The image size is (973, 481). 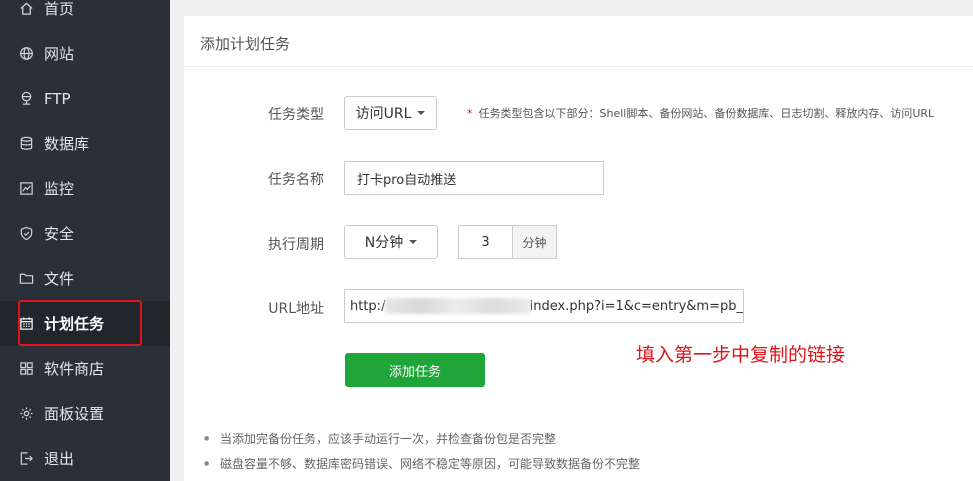 What do you see at coordinates (85, 98) in the screenshot?
I see `sidebar-item-ftp: FTP` at bounding box center [85, 98].